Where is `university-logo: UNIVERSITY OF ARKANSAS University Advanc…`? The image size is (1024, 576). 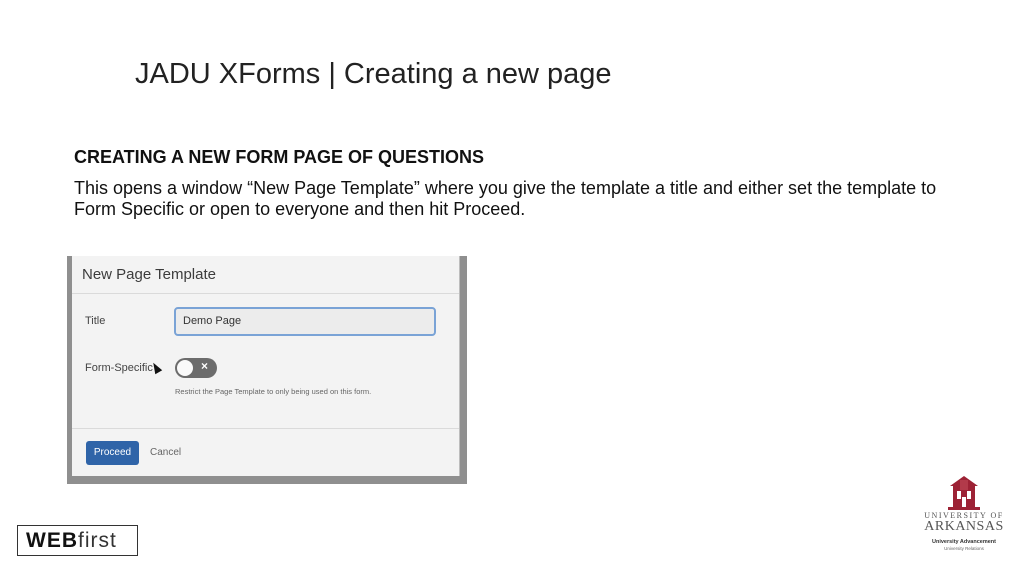 university-logo: UNIVERSITY OF ARKANSAS University Advanc… is located at coordinates (964, 515).